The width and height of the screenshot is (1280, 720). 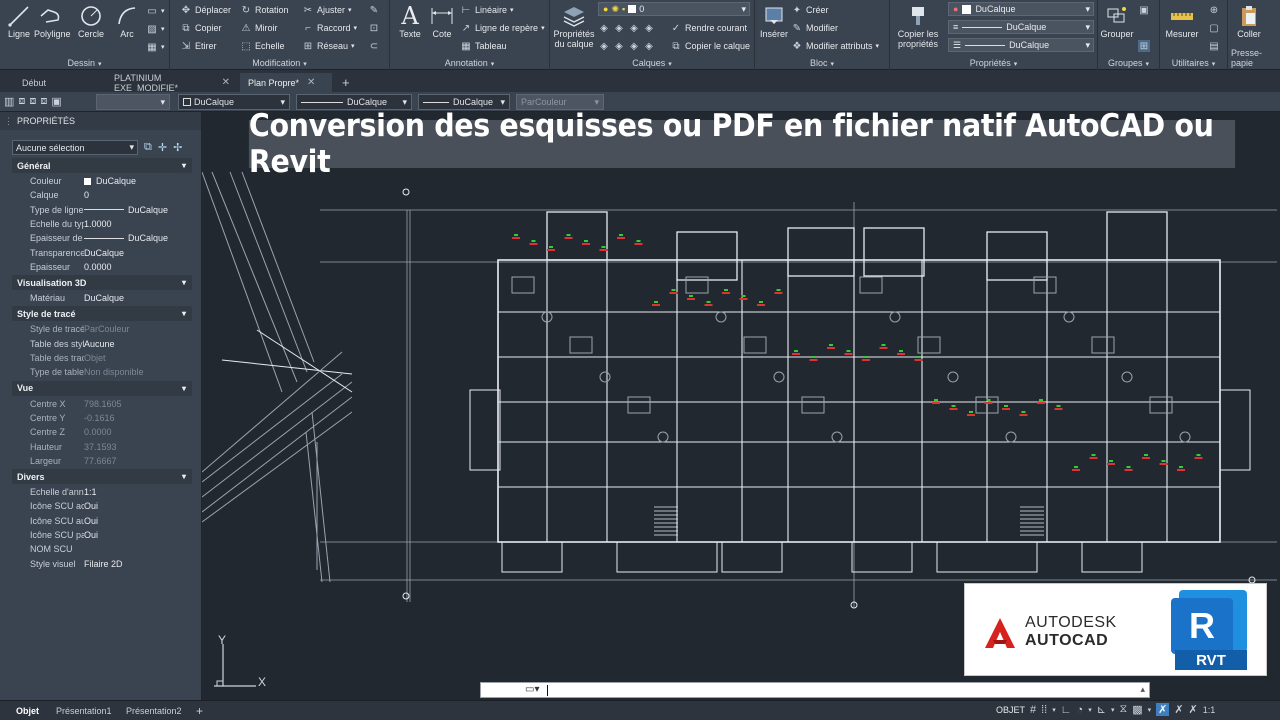 I want to click on tab-platinium: PLATINIUM EXE_MODIFIE* ✕, so click(x=172, y=83).